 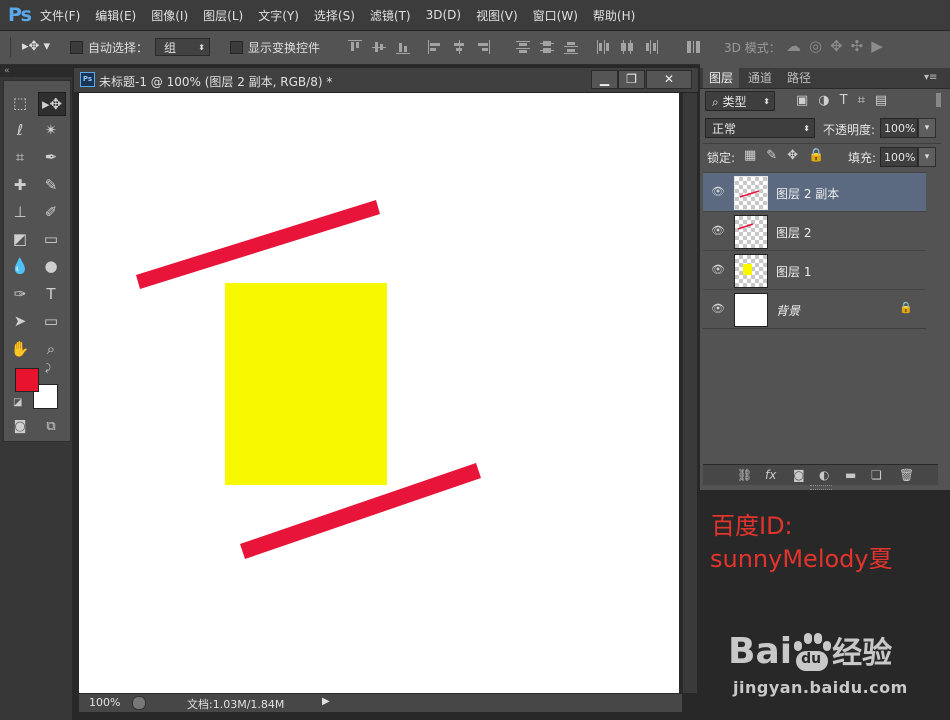 I want to click on status-info-icon, so click(x=139, y=703).